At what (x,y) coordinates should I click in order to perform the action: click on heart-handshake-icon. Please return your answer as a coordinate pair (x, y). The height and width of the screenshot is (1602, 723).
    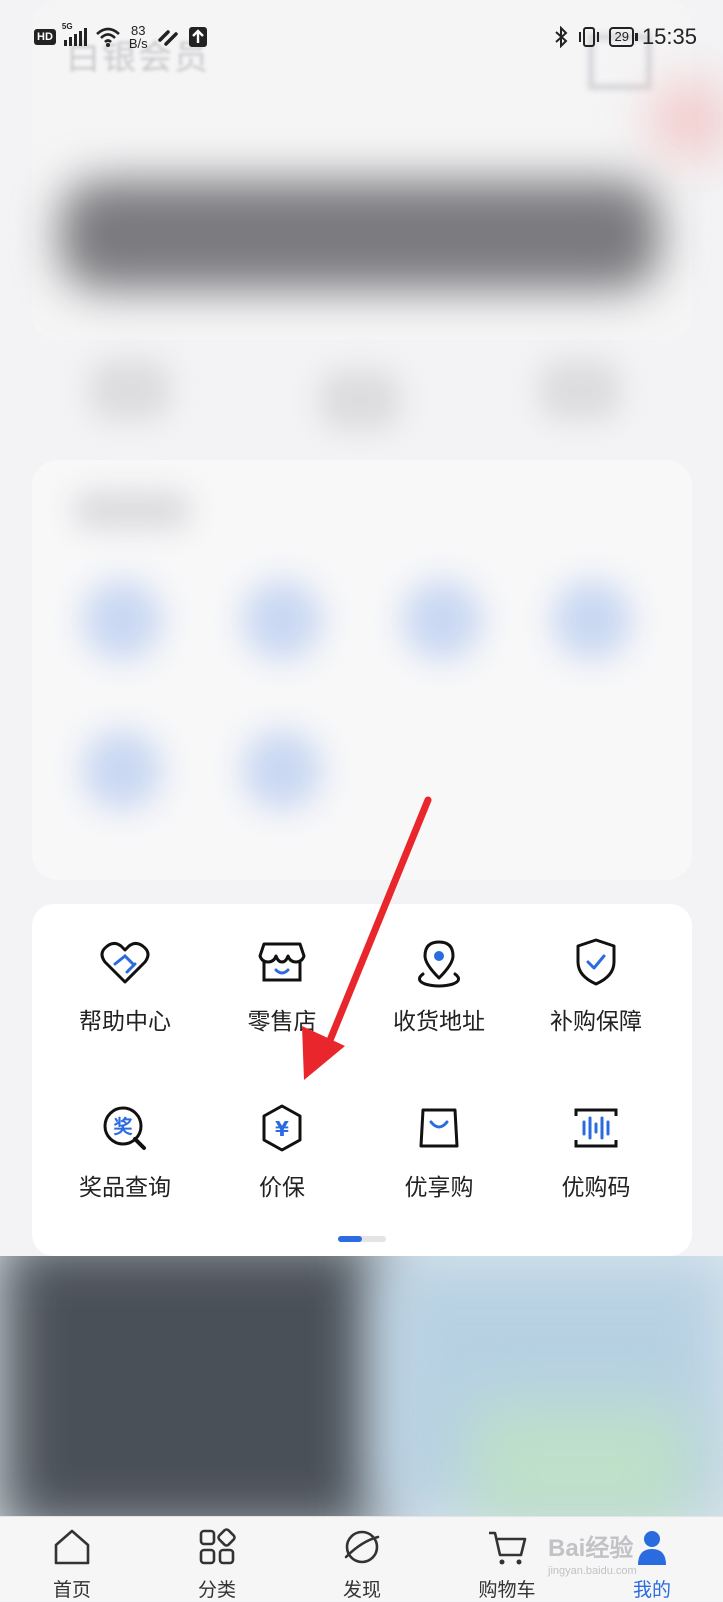
    Looking at the image, I should click on (125, 962).